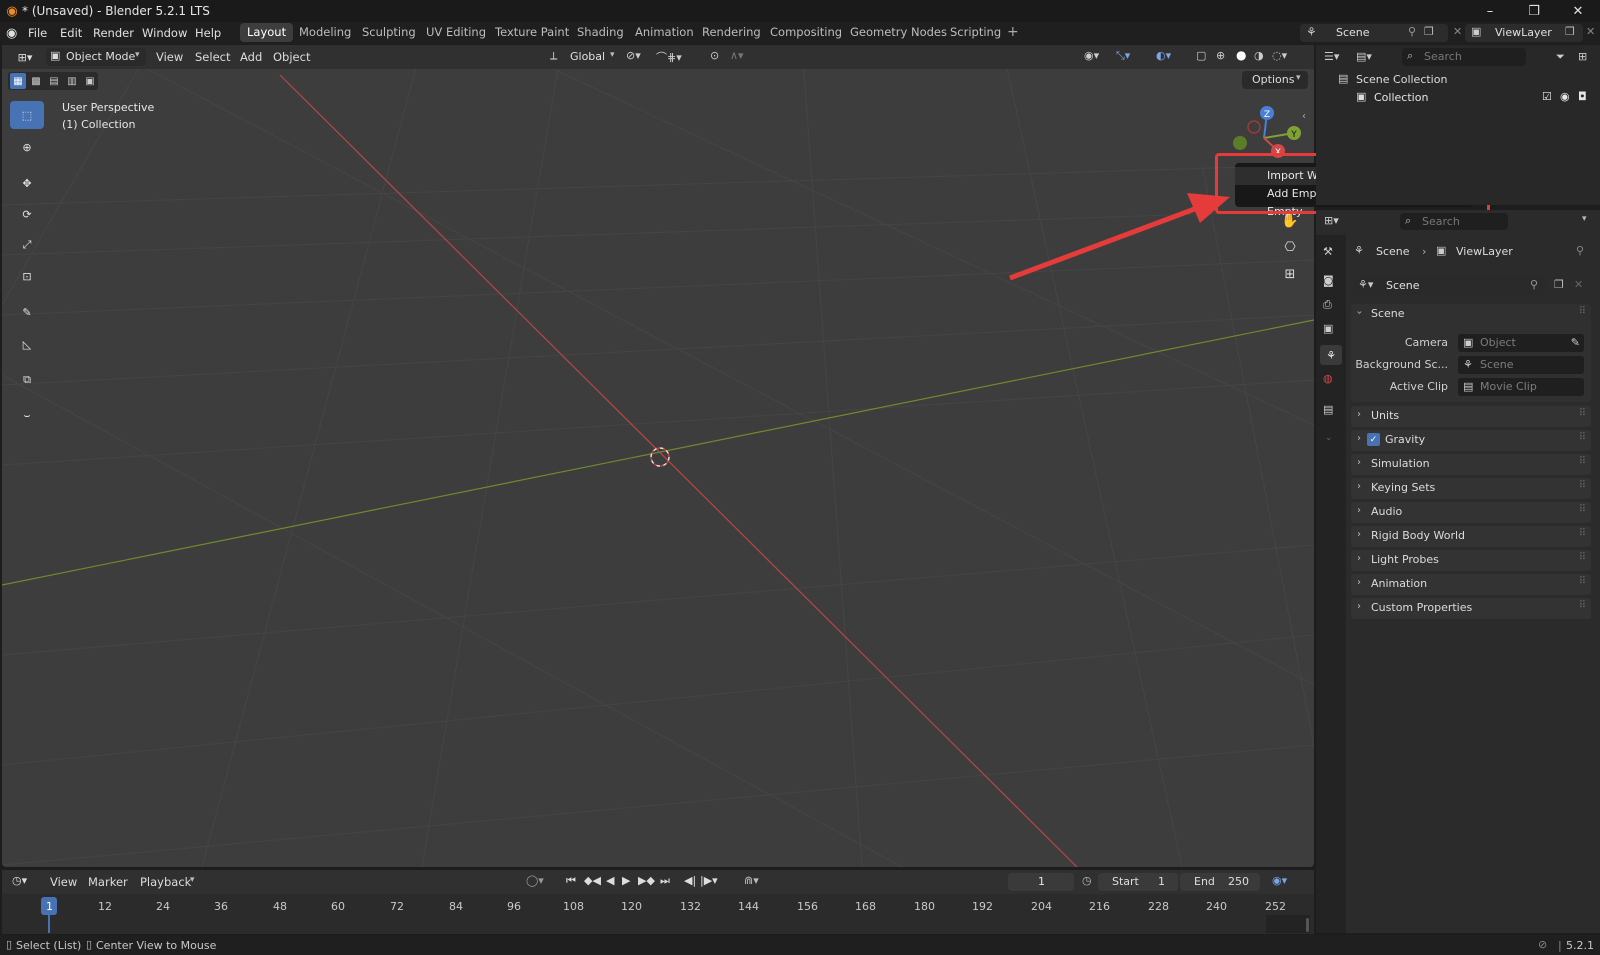  I want to click on world-tab-icon: ◍, so click(1328, 378).